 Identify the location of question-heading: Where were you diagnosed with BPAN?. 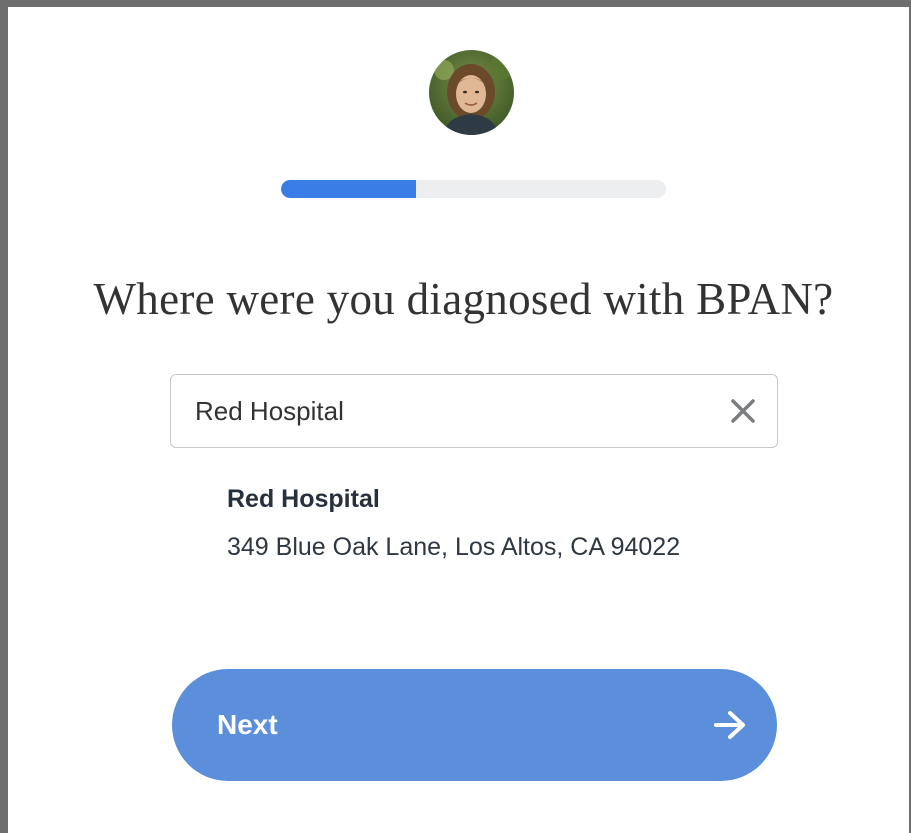
(463, 299).